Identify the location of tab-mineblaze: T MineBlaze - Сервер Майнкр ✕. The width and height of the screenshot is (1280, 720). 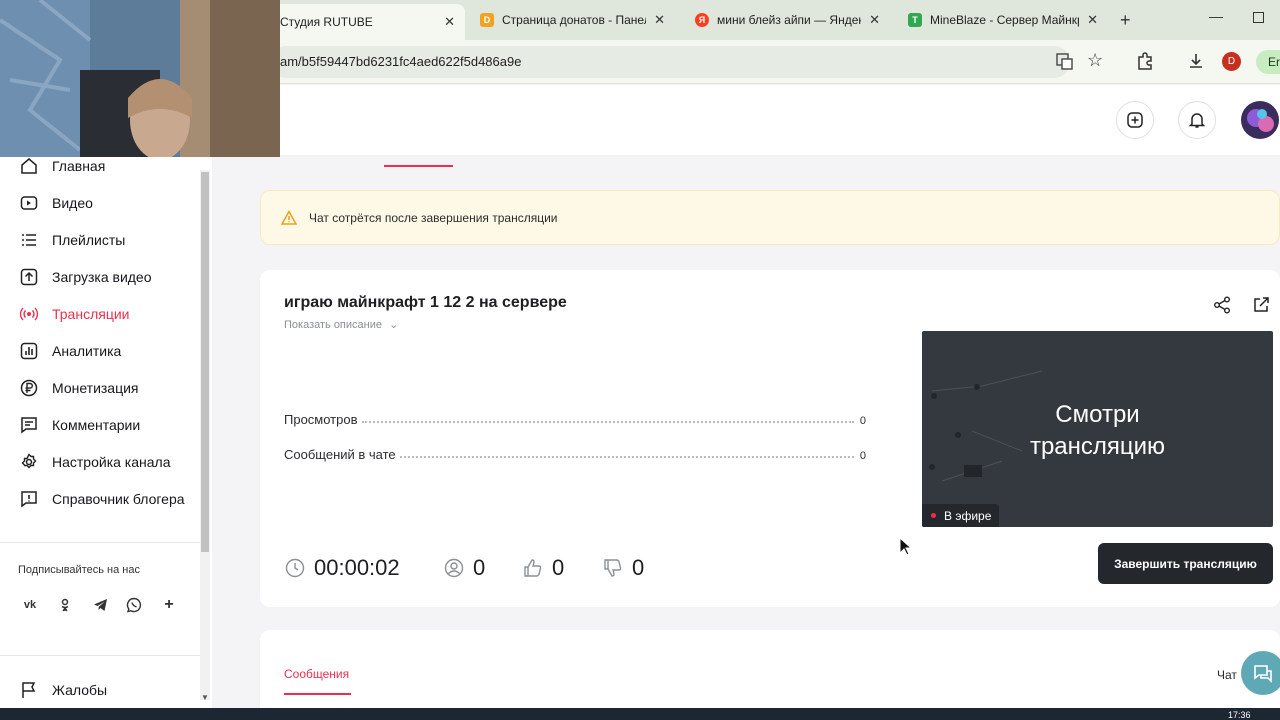
(1003, 20).